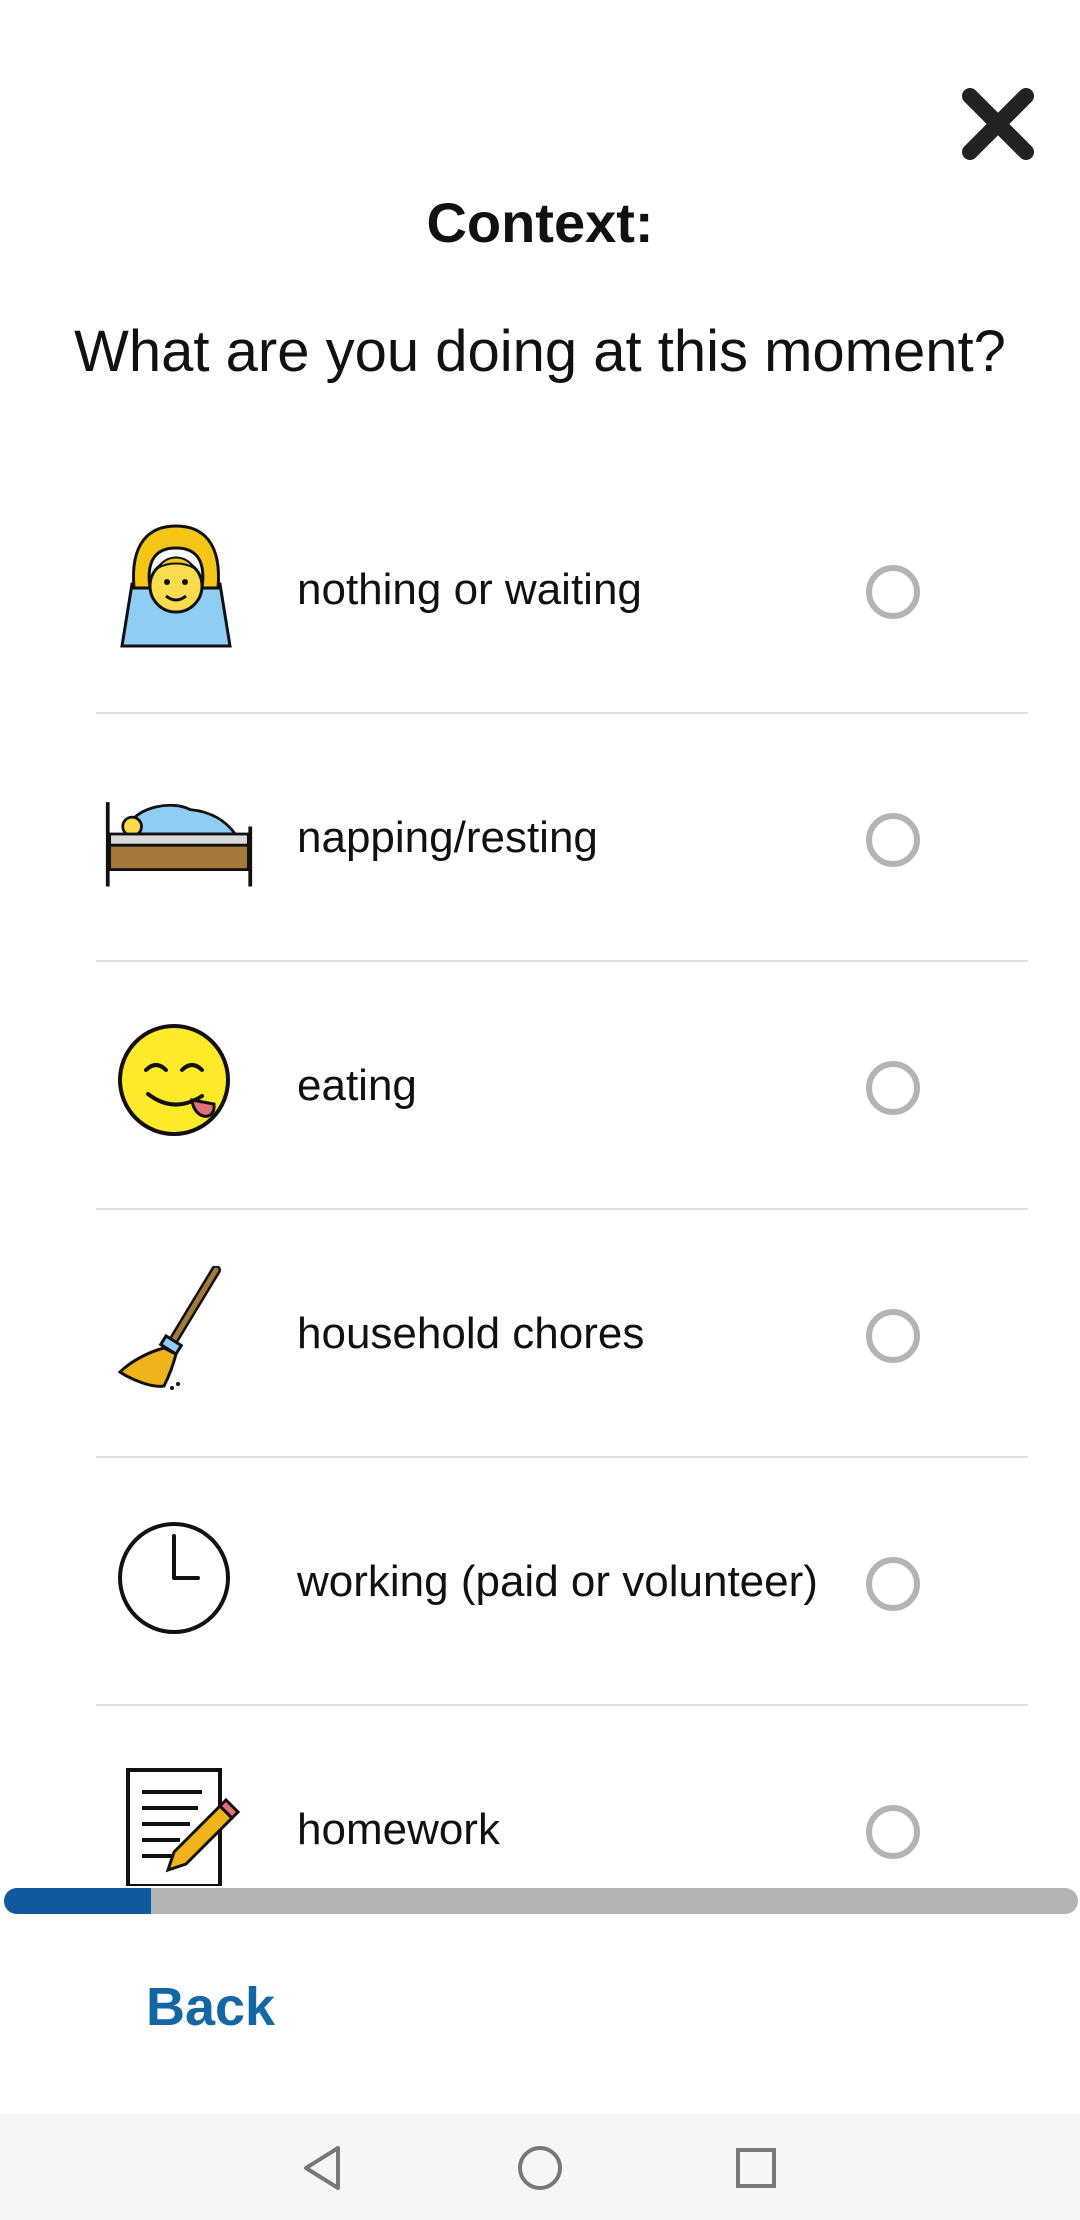 The image size is (1080, 2220). What do you see at coordinates (357, 1085) in the screenshot?
I see `option-label: eating` at bounding box center [357, 1085].